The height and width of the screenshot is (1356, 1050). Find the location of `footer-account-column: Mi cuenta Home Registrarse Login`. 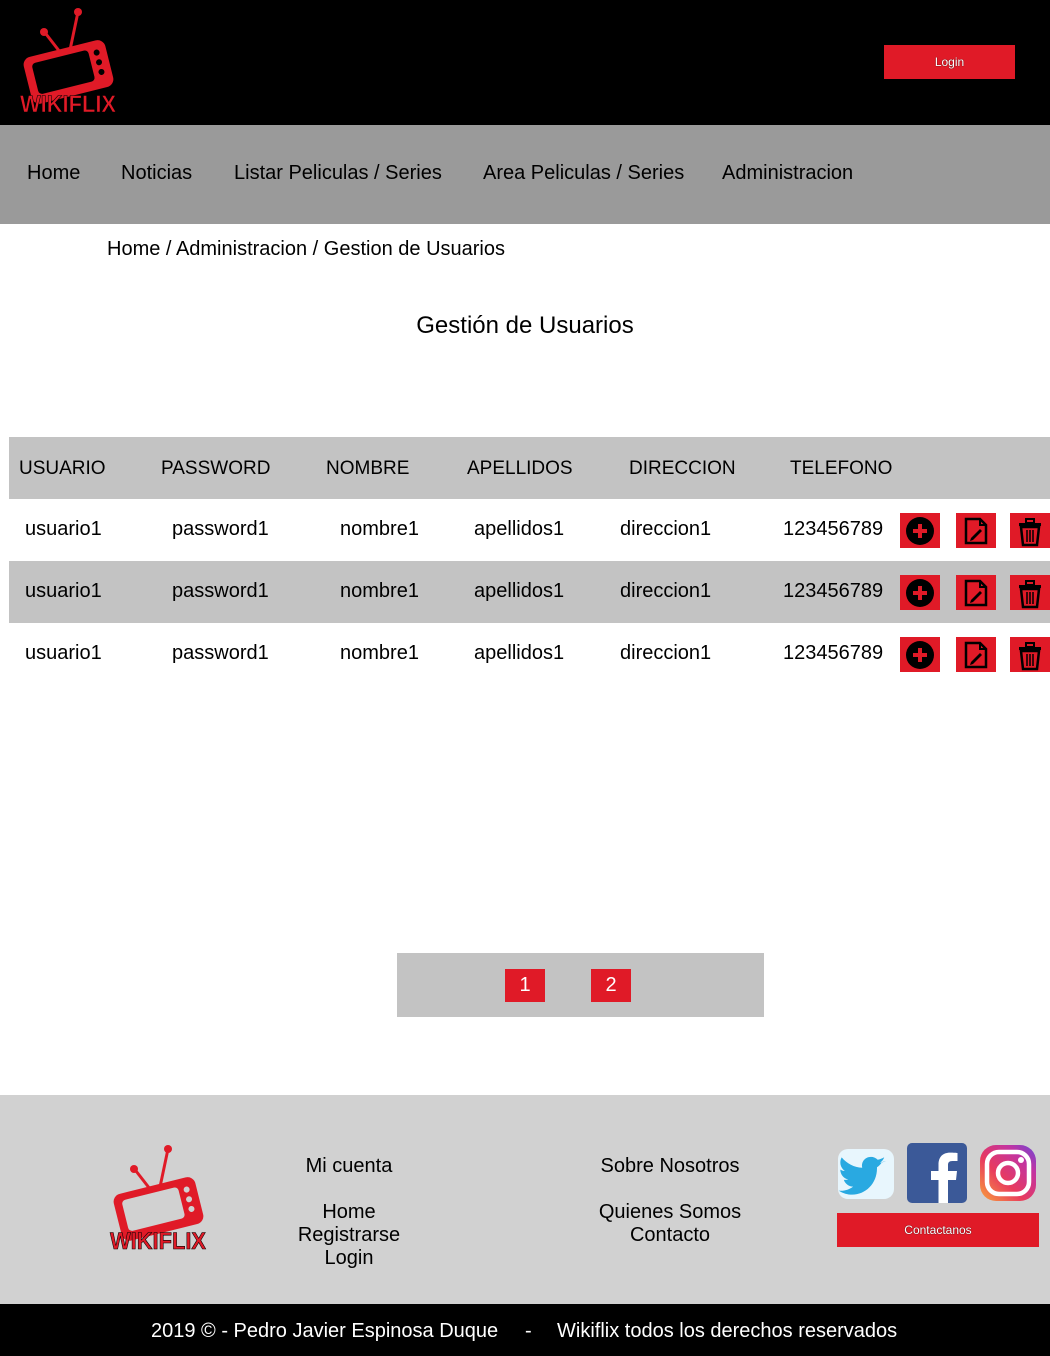

footer-account-column: Mi cuenta Home Registrarse Login is located at coordinates (349, 1212).